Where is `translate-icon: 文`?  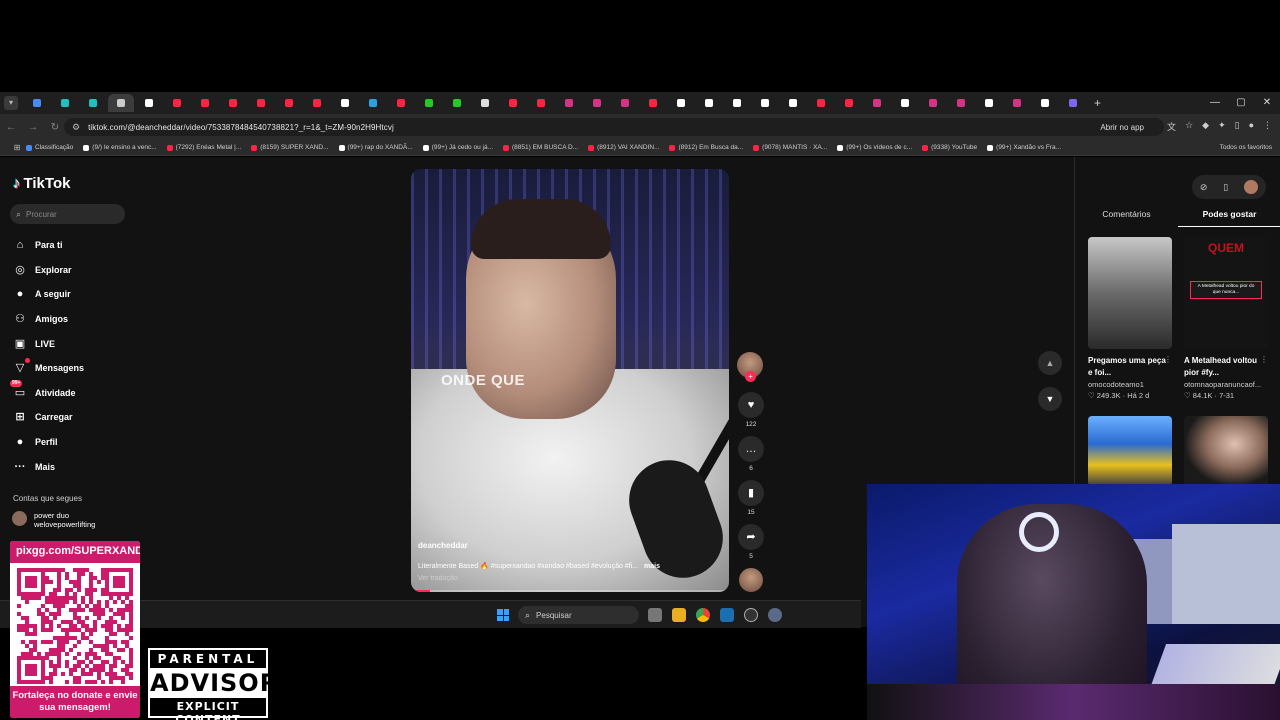
translate-icon: 文 is located at coordinates (1171, 126).